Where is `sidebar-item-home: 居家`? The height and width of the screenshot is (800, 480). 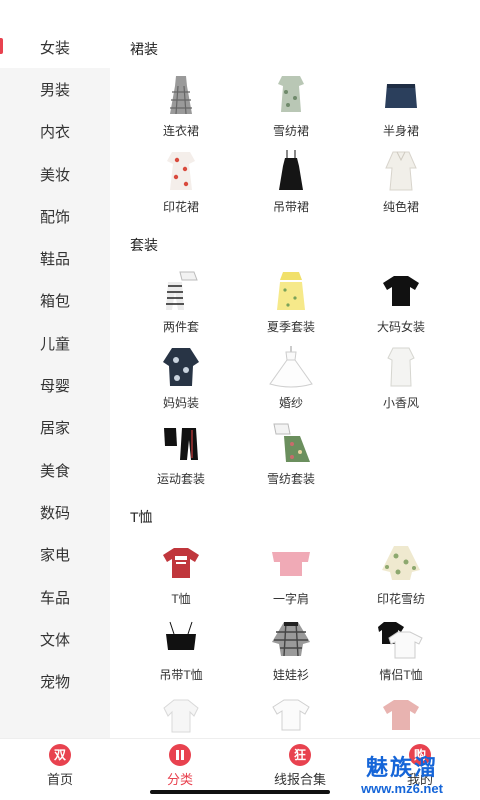 sidebar-item-home: 居家 is located at coordinates (55, 428).